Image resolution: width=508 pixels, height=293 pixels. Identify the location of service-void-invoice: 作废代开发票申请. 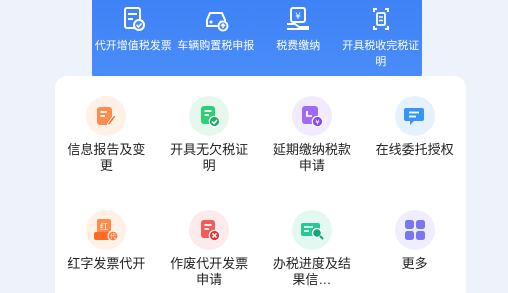
(209, 238).